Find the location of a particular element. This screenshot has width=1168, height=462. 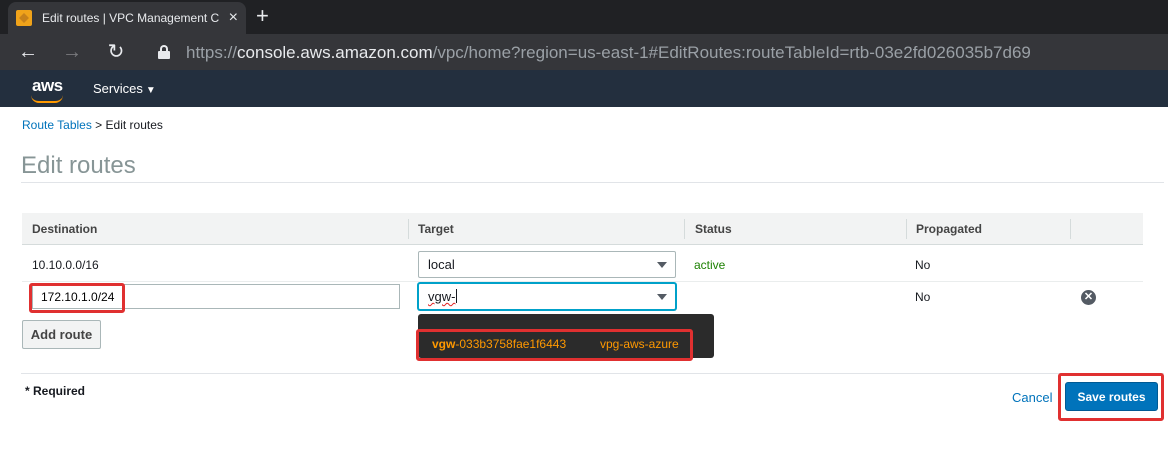

browser-tab-strip: Edit routes | VPC Management C × + is located at coordinates (584, 17).